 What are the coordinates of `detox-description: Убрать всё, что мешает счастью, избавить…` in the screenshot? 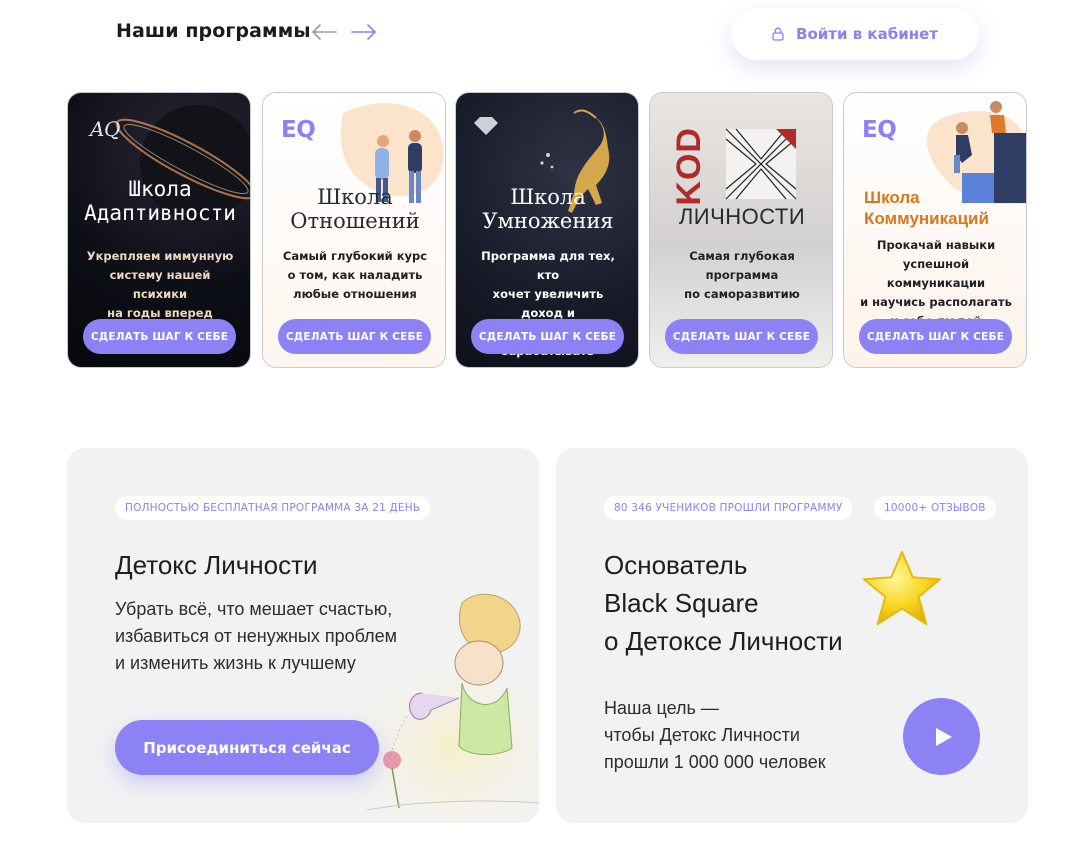 It's located at (256, 636).